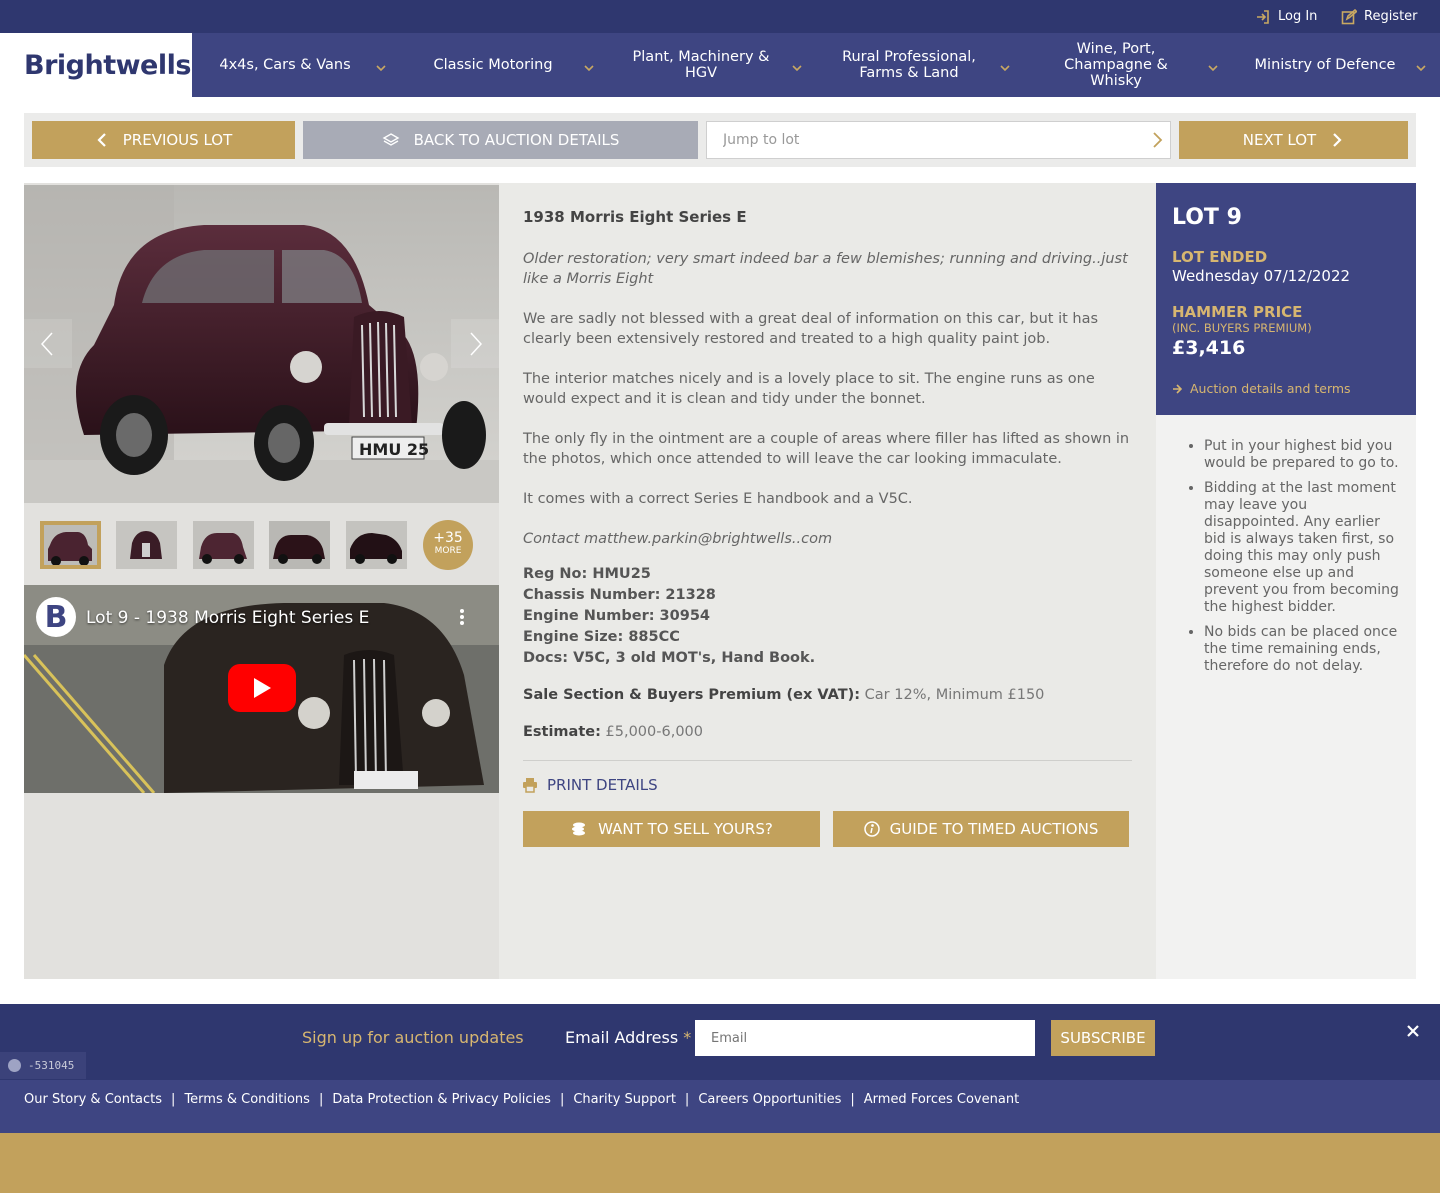 The image size is (1440, 1193). I want to click on subscribe-button: Subscribe, so click(1103, 1038).